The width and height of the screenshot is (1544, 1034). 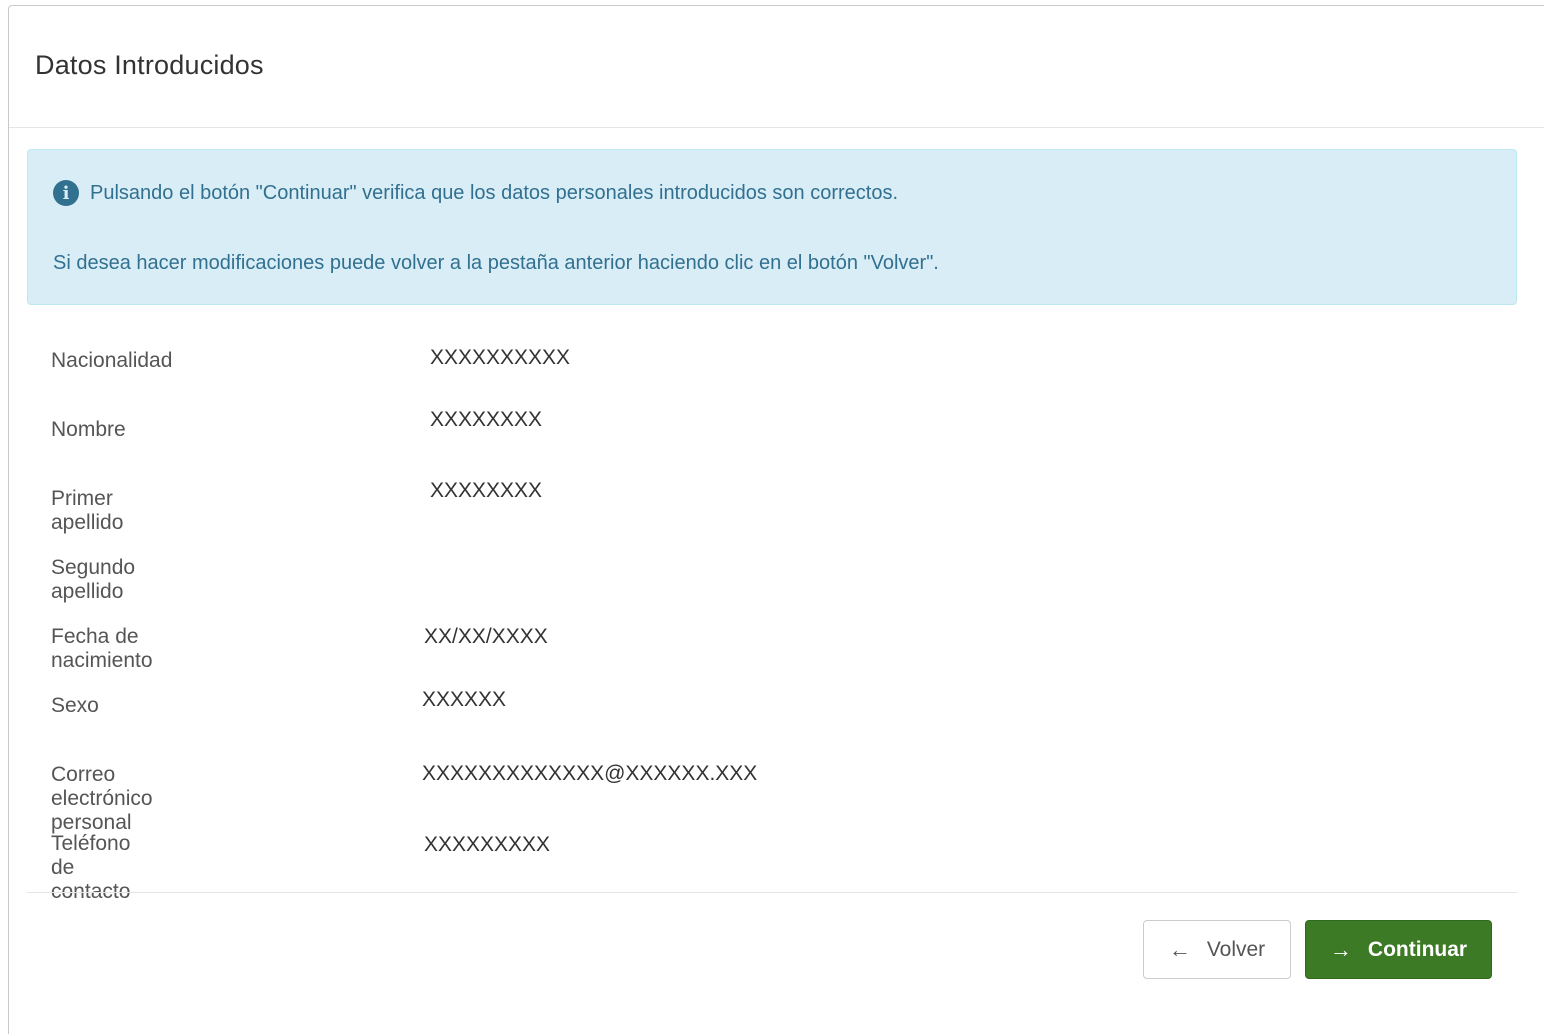 What do you see at coordinates (590, 773) in the screenshot?
I see `value-correo: XXXXXXXXXXXXX@XXXXXX.XXX` at bounding box center [590, 773].